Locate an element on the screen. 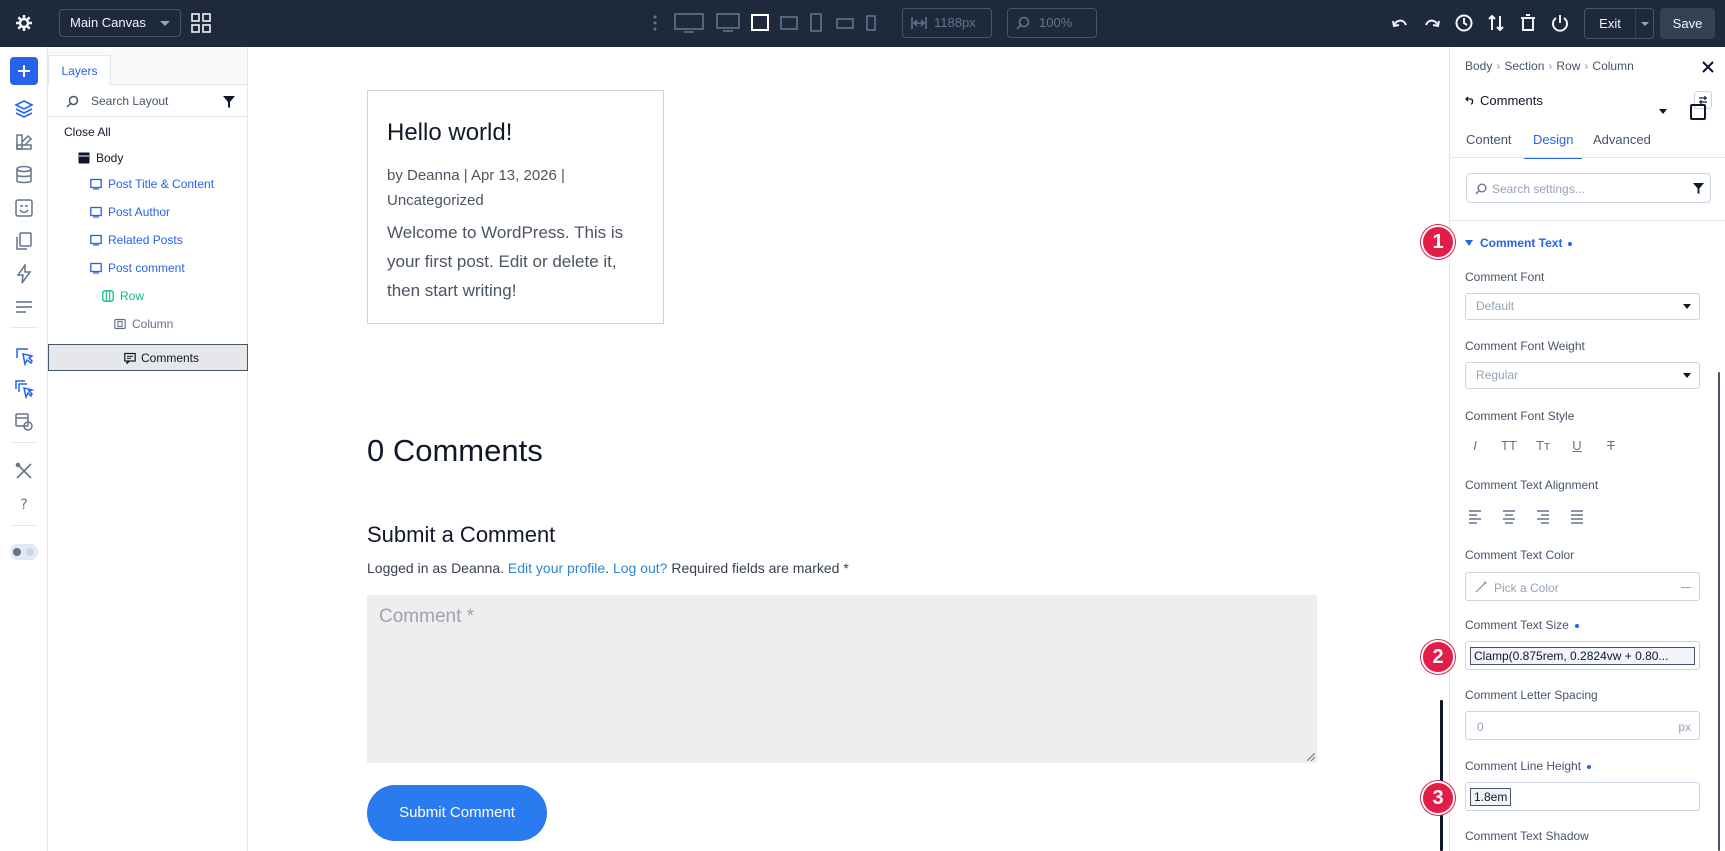  layers-icon is located at coordinates (24, 109).